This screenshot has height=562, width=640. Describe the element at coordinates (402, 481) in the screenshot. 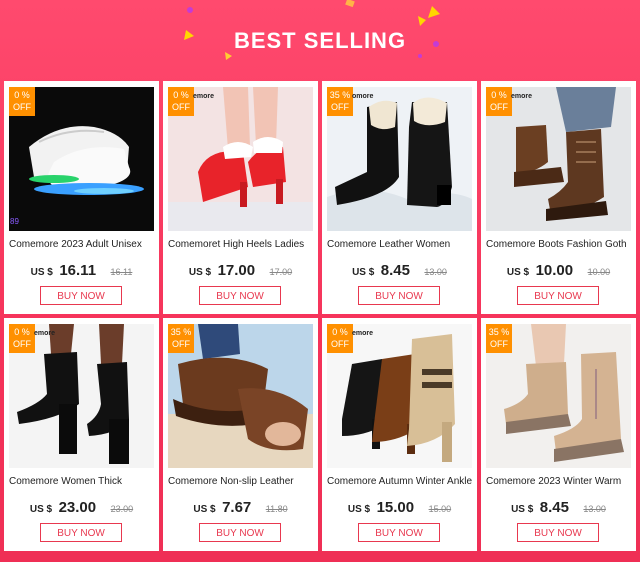

I see `product-name: Comemore Autumn Winter Ankle` at that location.